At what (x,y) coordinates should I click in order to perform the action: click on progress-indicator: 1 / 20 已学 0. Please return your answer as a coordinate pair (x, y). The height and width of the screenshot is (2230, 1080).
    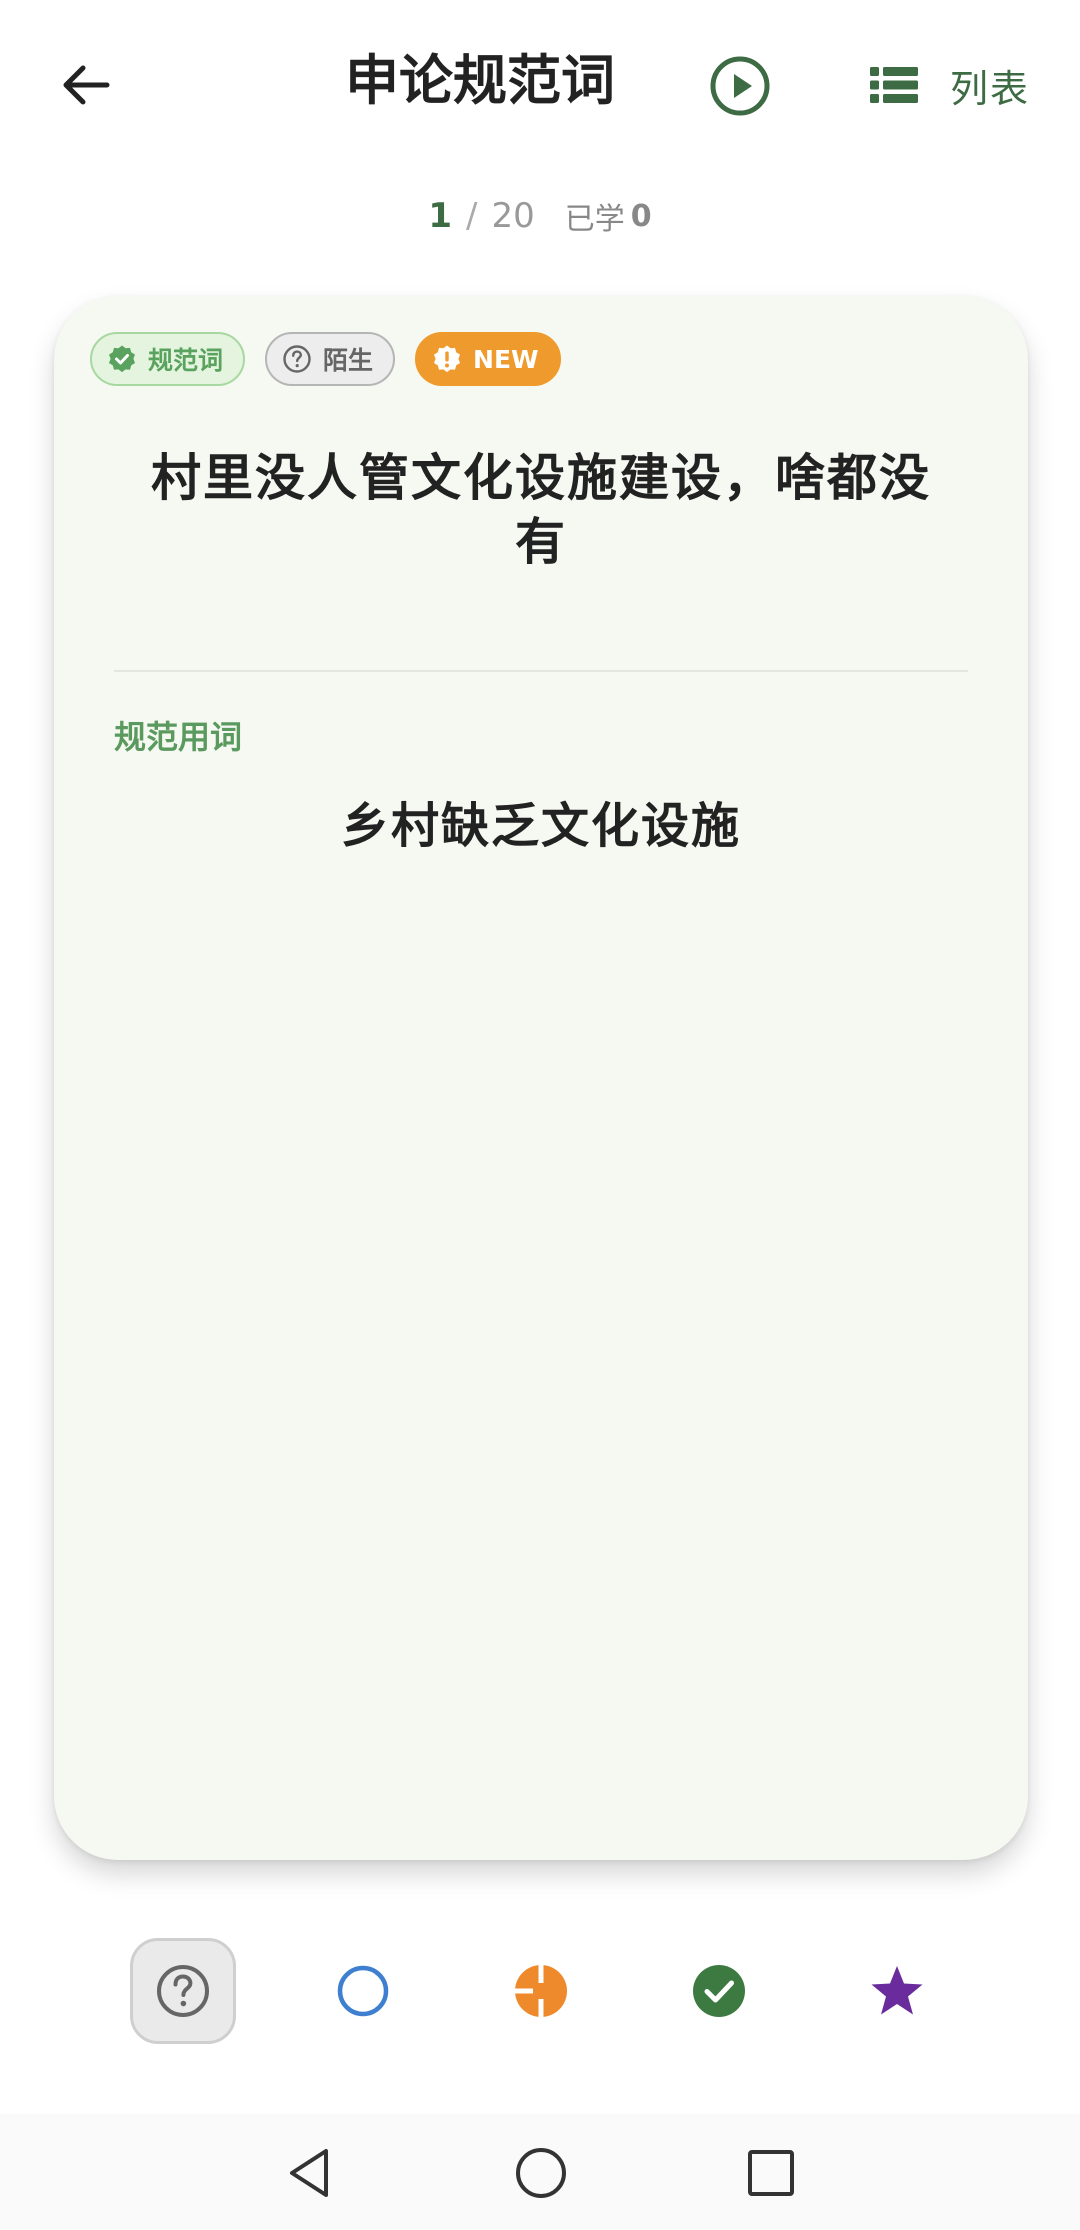
    Looking at the image, I should click on (540, 216).